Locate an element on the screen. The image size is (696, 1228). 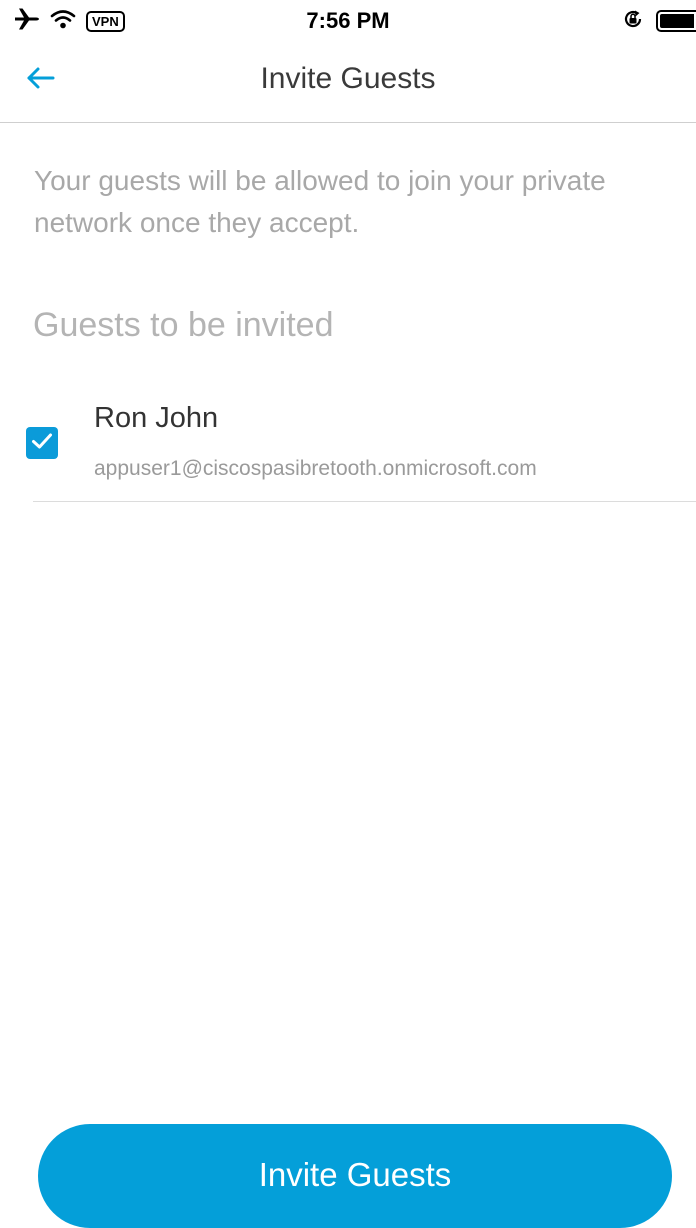
checkmark-icon is located at coordinates (42, 443).